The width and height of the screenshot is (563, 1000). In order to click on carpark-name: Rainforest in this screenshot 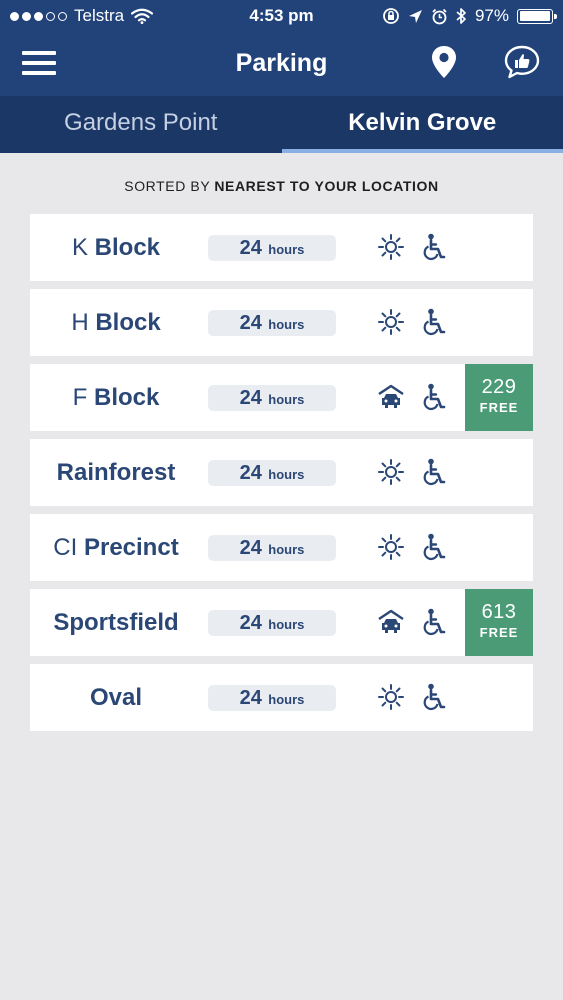, I will do `click(116, 472)`.